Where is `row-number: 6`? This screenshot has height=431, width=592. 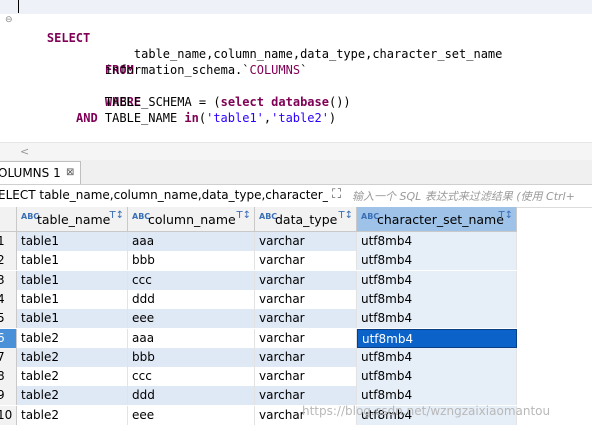 row-number: 6 is located at coordinates (8, 338).